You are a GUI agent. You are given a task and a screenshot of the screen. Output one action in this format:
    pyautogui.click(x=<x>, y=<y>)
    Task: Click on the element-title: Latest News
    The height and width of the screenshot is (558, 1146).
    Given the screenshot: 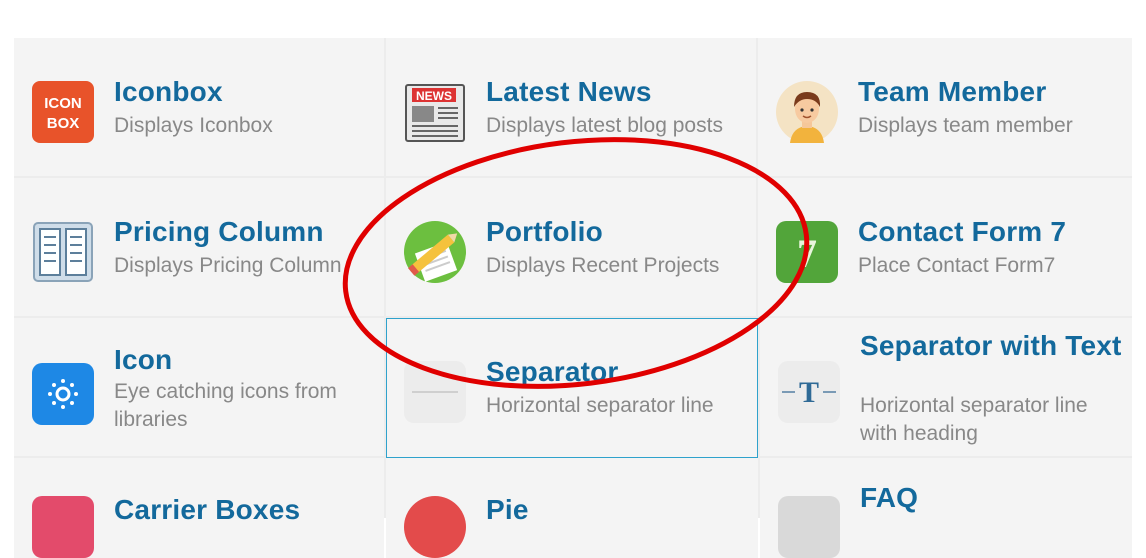 What is the action you would take?
    pyautogui.click(x=569, y=91)
    